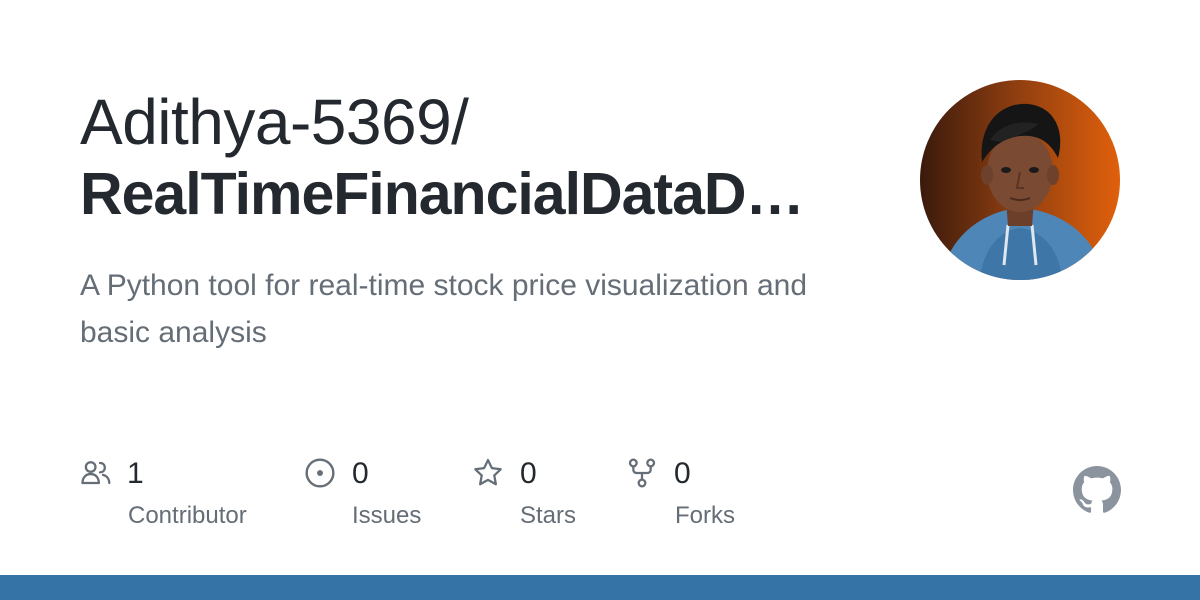 The image size is (1200, 600). What do you see at coordinates (135, 473) in the screenshot?
I see `stat-contributors-value: 1` at bounding box center [135, 473].